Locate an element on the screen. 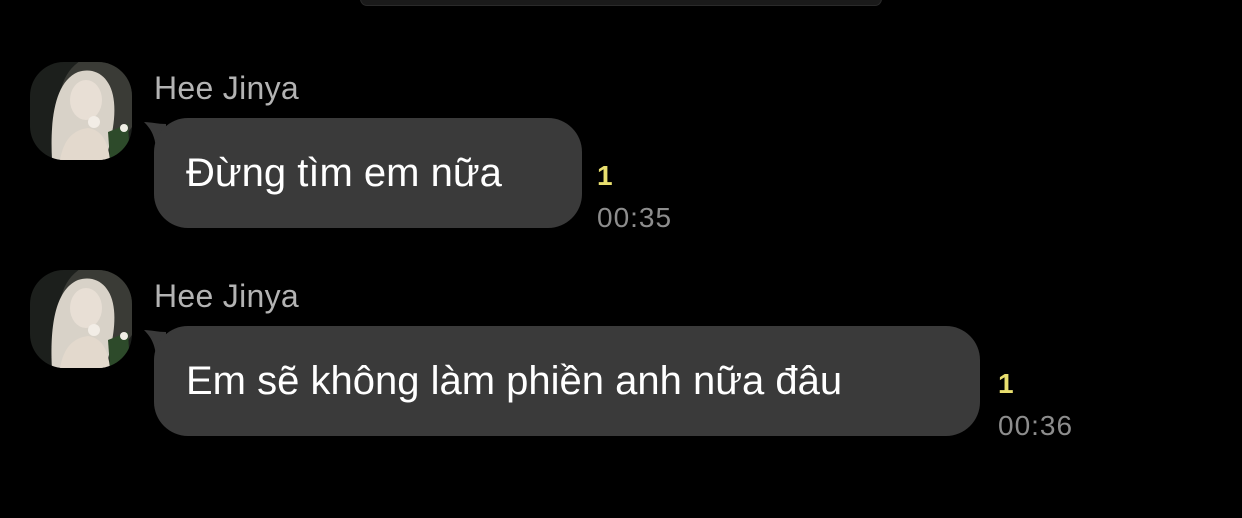  top-banner-edge is located at coordinates (621, 3).